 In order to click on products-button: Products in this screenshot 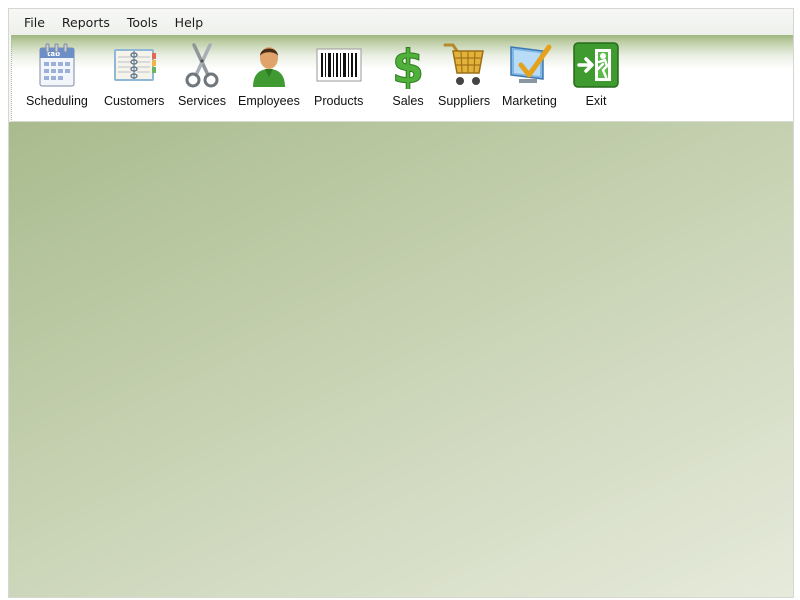, I will do `click(338, 77)`.